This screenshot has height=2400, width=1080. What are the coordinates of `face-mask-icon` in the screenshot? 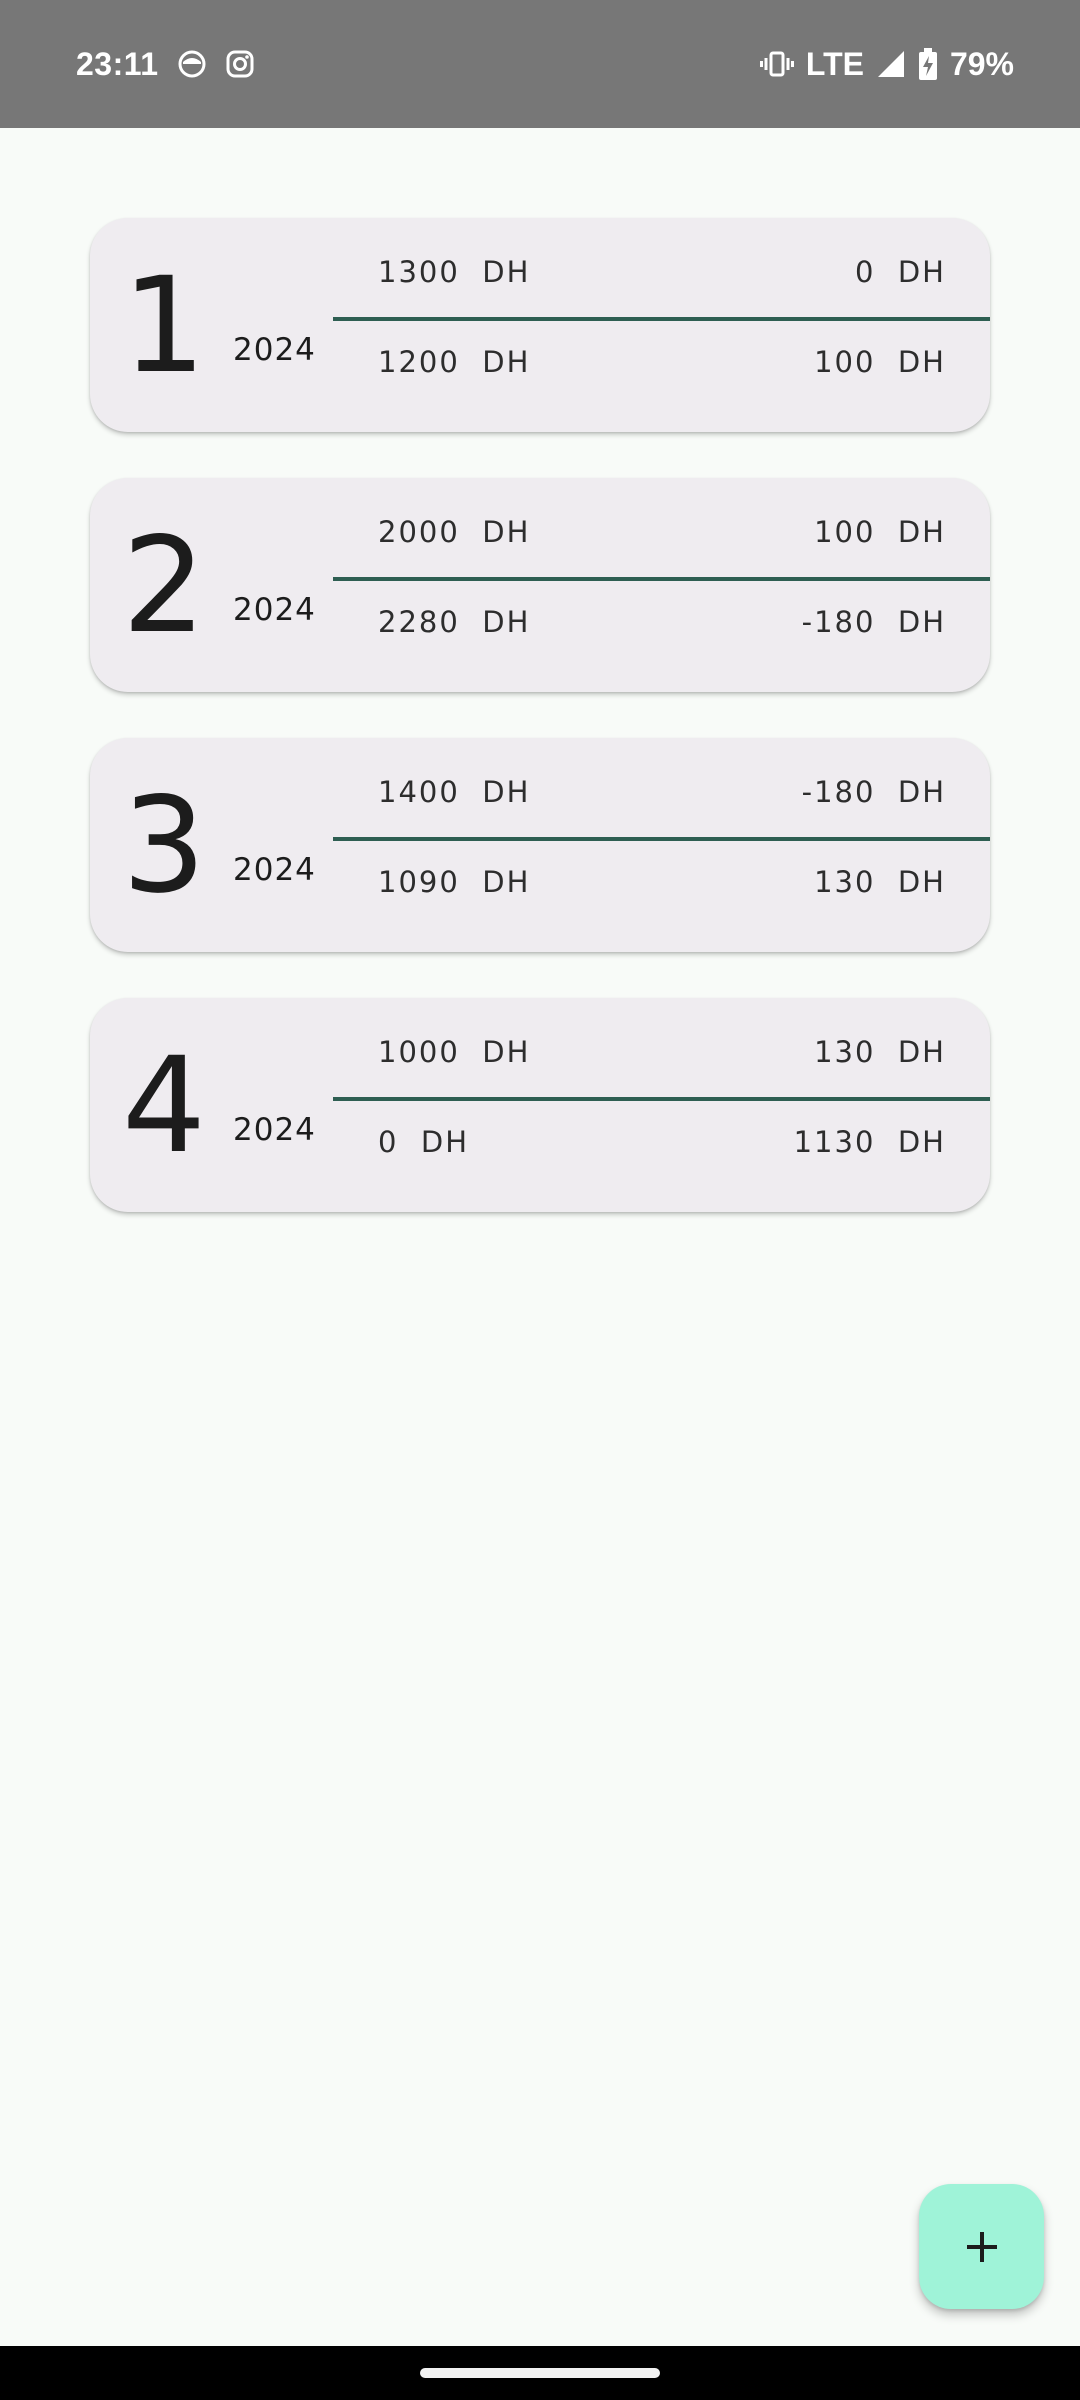 It's located at (192, 64).